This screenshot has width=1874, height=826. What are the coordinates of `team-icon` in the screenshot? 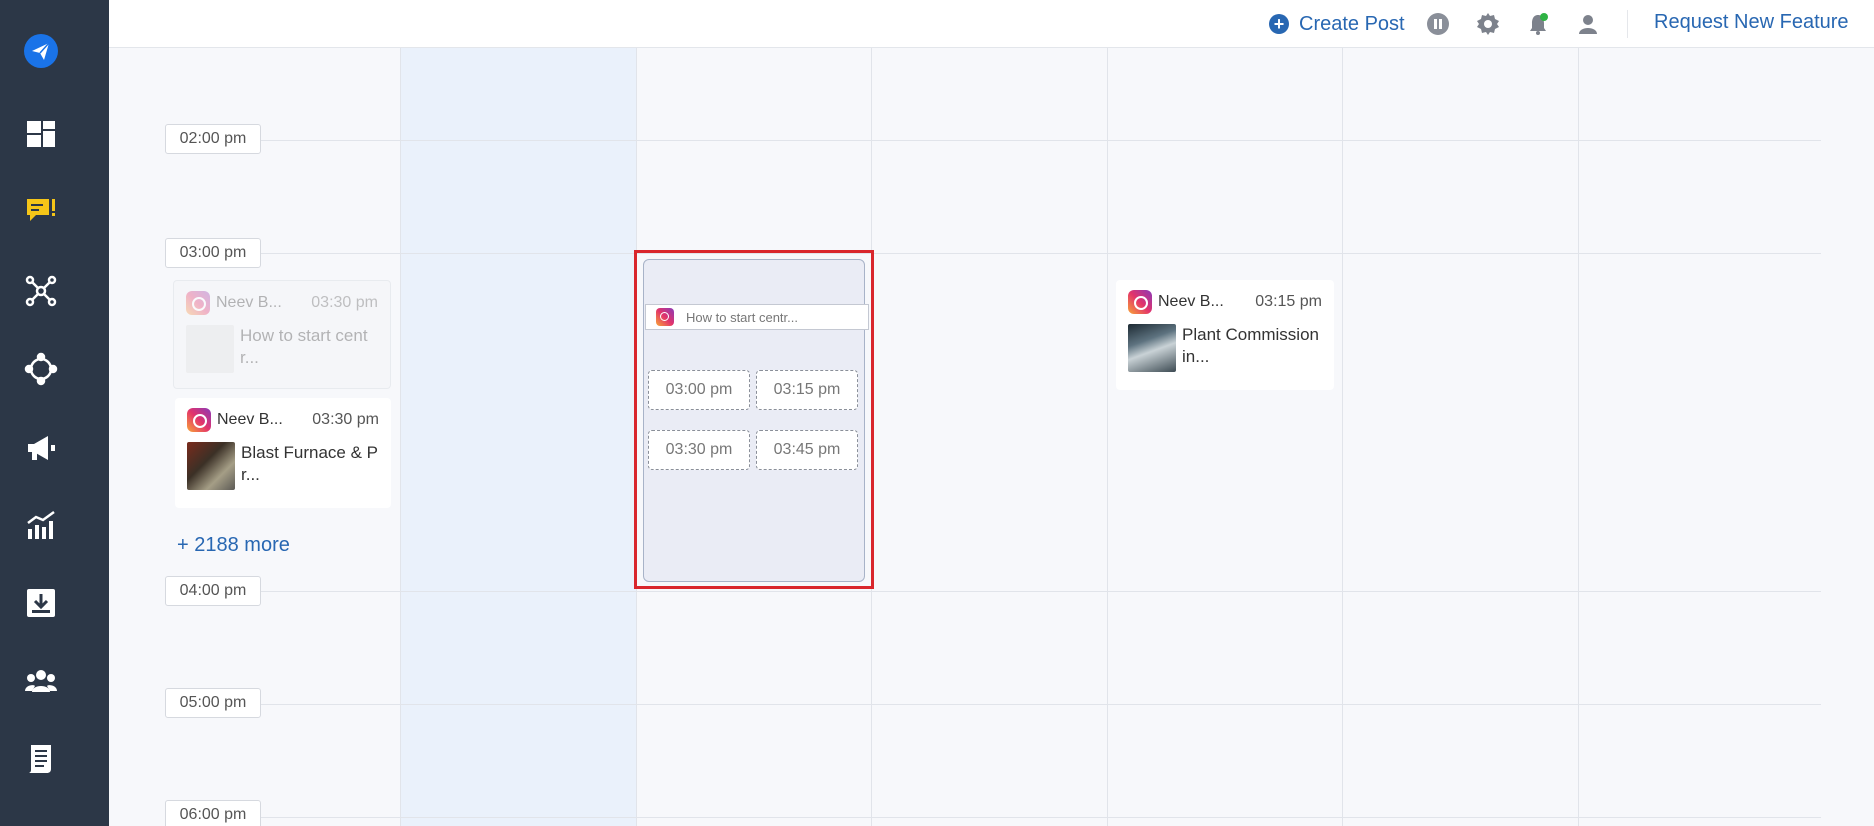 It's located at (41, 681).